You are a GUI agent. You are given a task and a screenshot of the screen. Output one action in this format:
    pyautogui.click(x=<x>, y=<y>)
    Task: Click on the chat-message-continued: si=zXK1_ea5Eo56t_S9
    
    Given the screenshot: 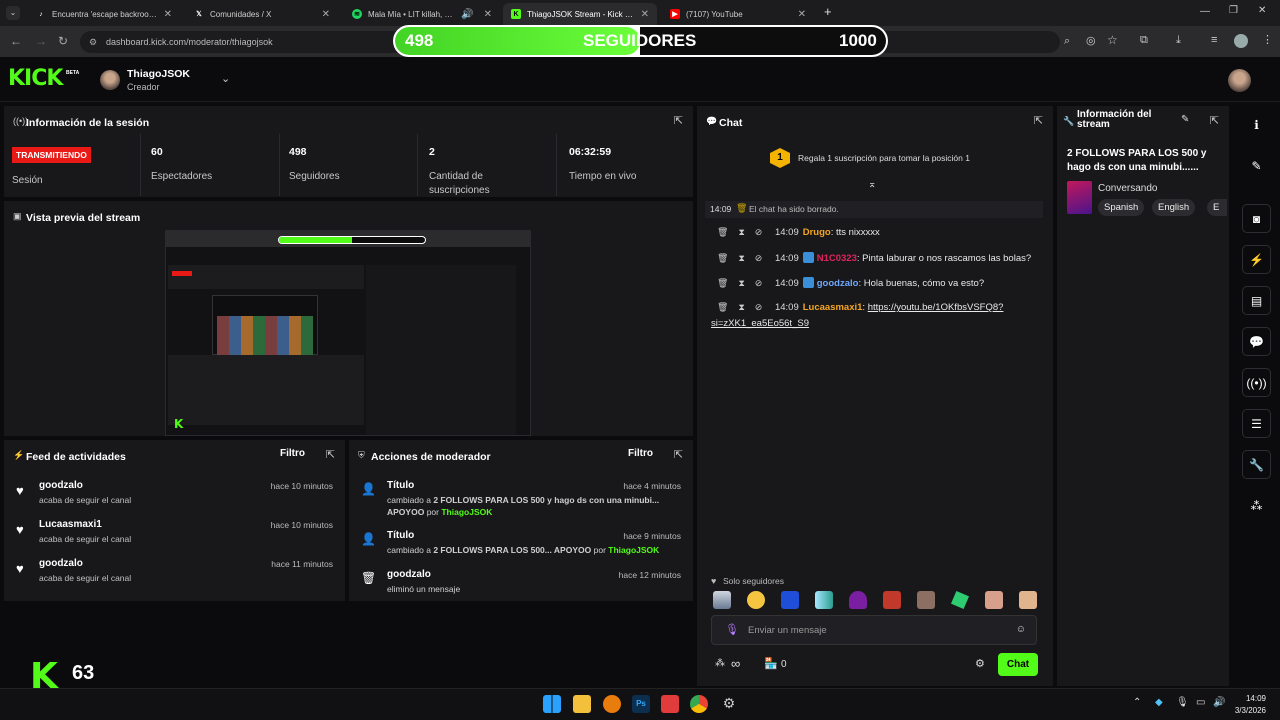 What is the action you would take?
    pyautogui.click(x=760, y=323)
    